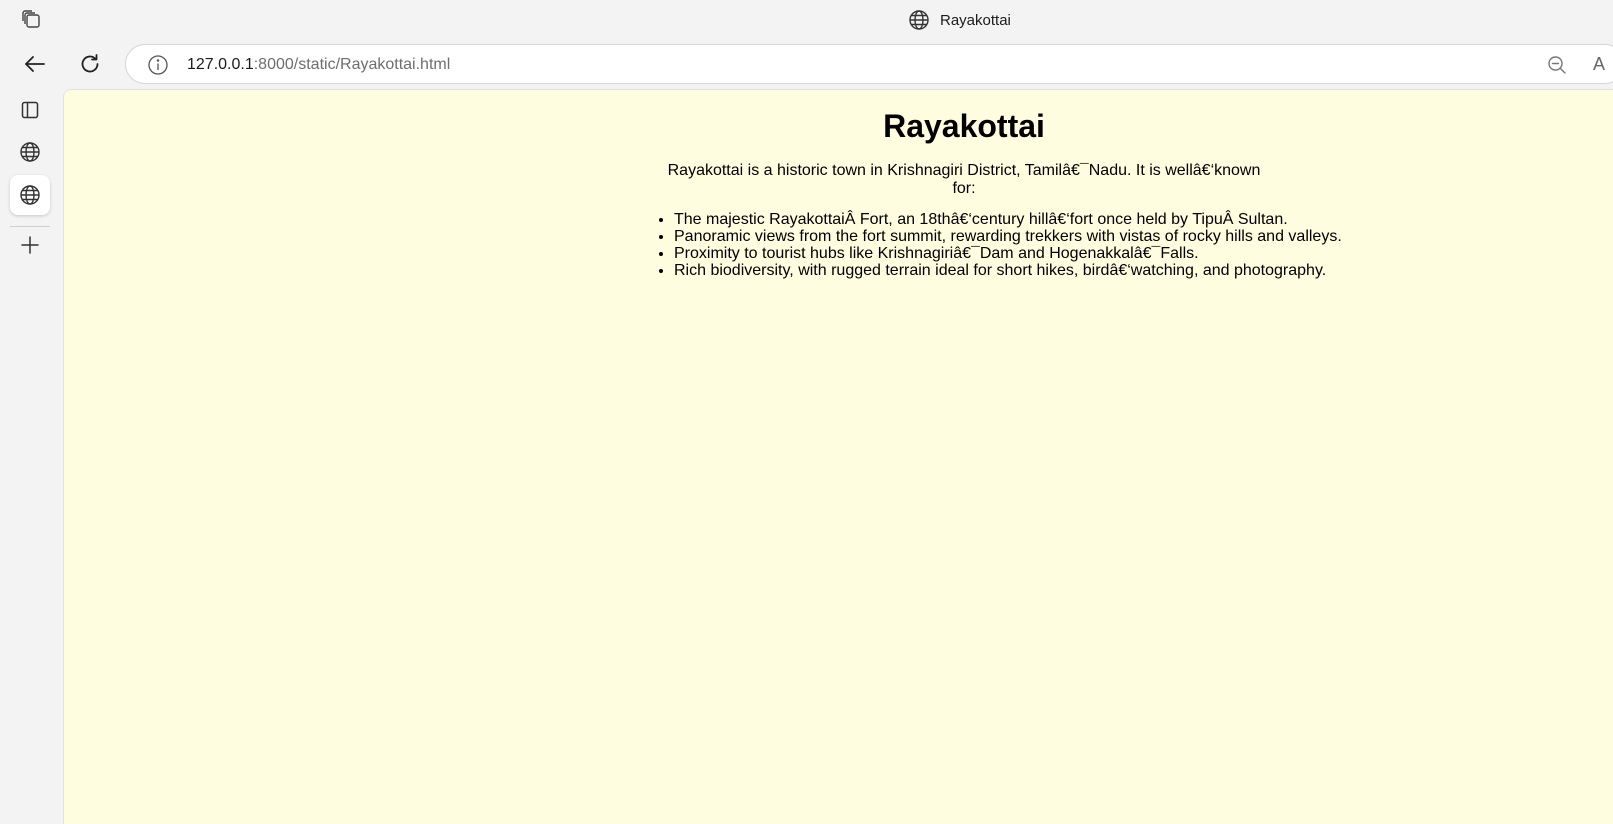  What do you see at coordinates (158, 65) in the screenshot?
I see `info-icon` at bounding box center [158, 65].